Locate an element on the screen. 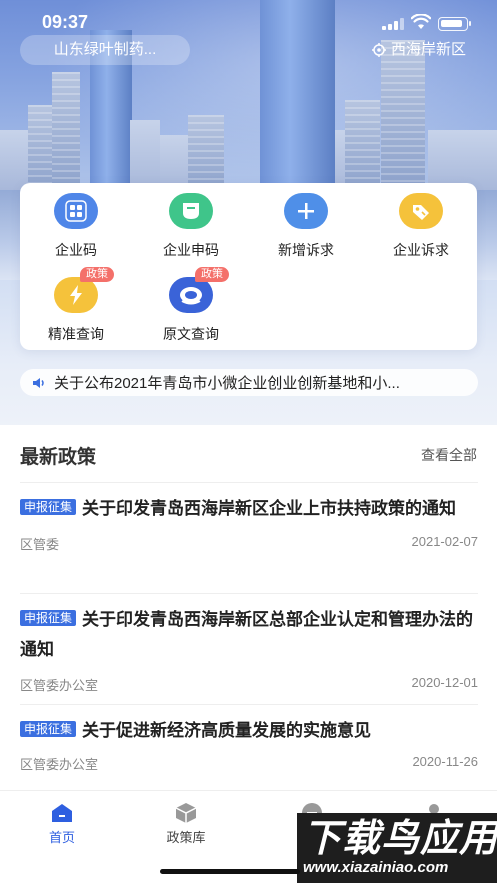 The height and width of the screenshot is (883, 497). menu-item-original-query: 政策 原文查询 is located at coordinates (191, 305).